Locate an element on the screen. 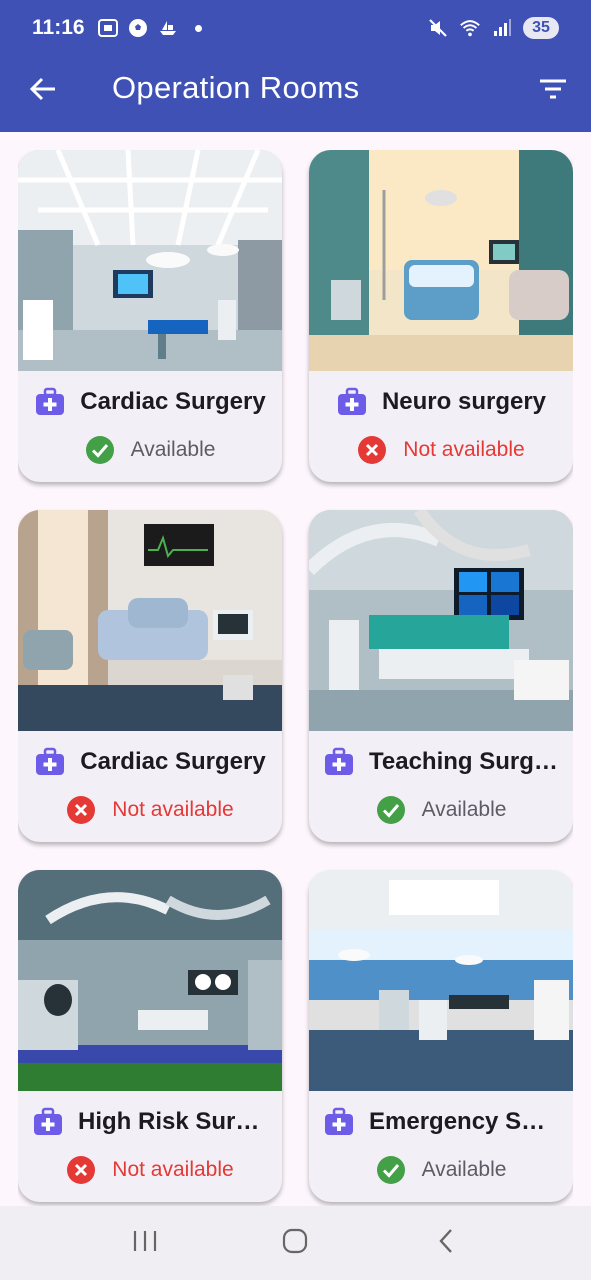 This screenshot has height=1280, width=591. room-card: Cardiac Surgery Not available is located at coordinates (150, 676).